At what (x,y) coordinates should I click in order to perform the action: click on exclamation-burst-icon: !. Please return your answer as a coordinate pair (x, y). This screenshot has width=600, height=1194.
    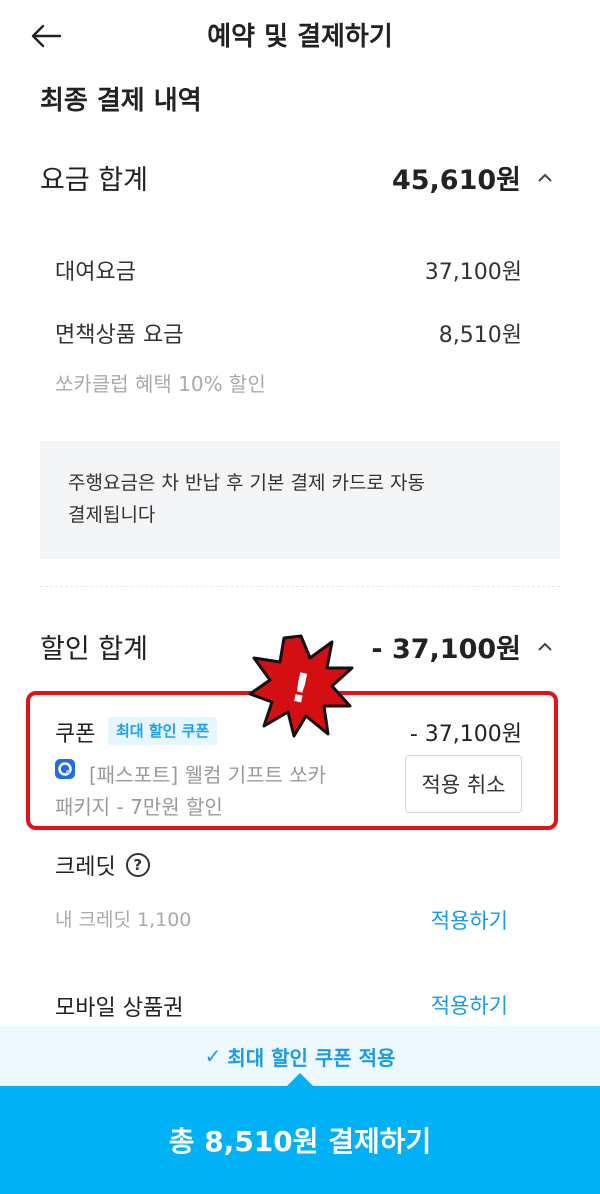
    Looking at the image, I should click on (301, 686).